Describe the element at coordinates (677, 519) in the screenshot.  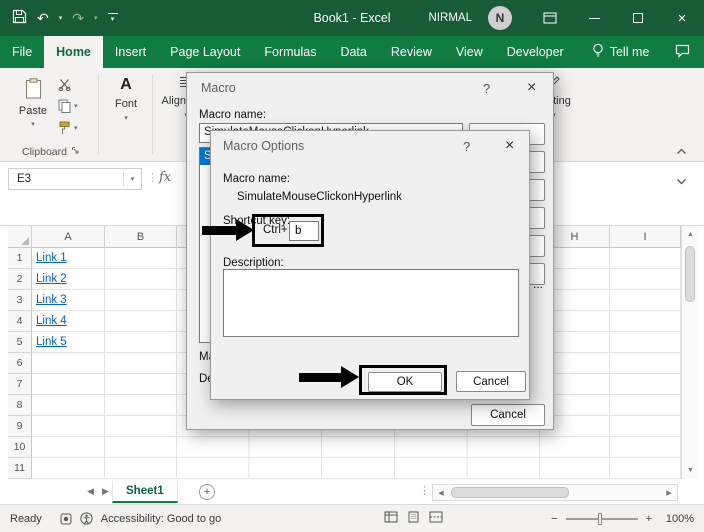
I see `zoom-level: 100%` at that location.